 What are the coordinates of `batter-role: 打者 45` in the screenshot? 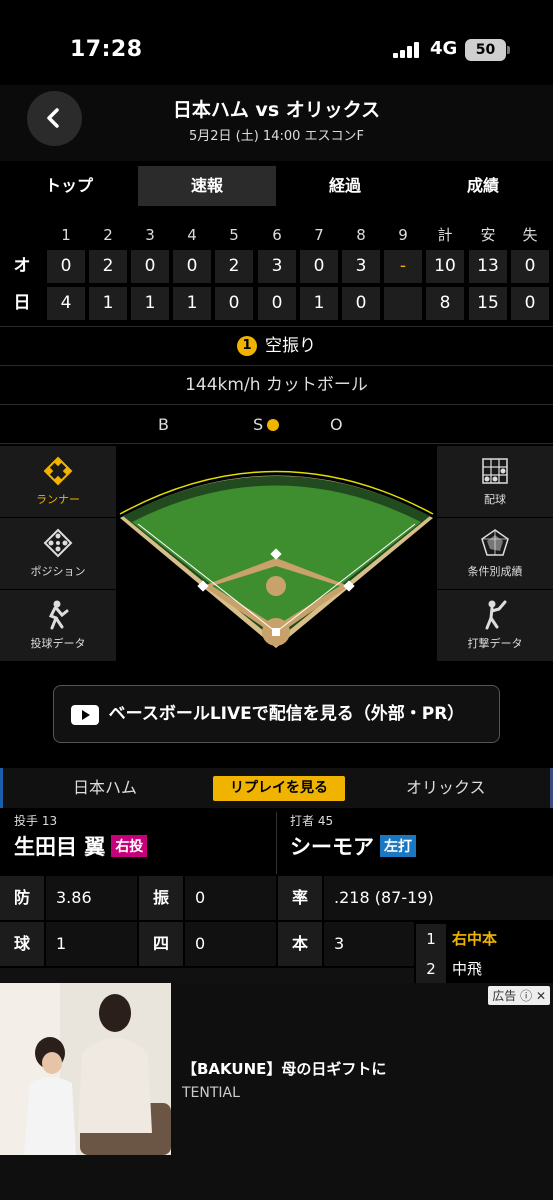 It's located at (312, 821).